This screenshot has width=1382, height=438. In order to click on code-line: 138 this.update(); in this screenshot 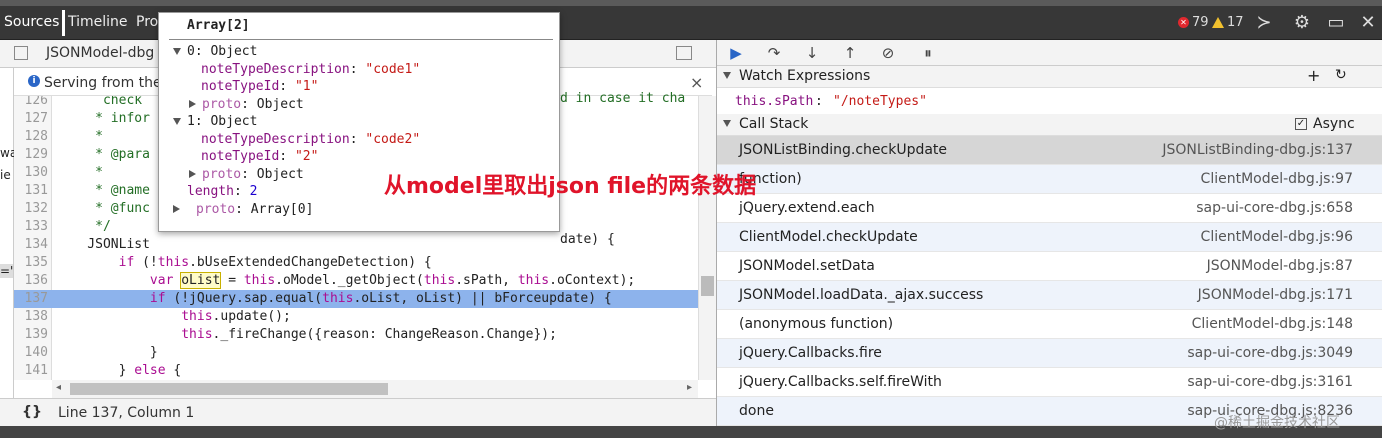, I will do `click(356, 317)`.